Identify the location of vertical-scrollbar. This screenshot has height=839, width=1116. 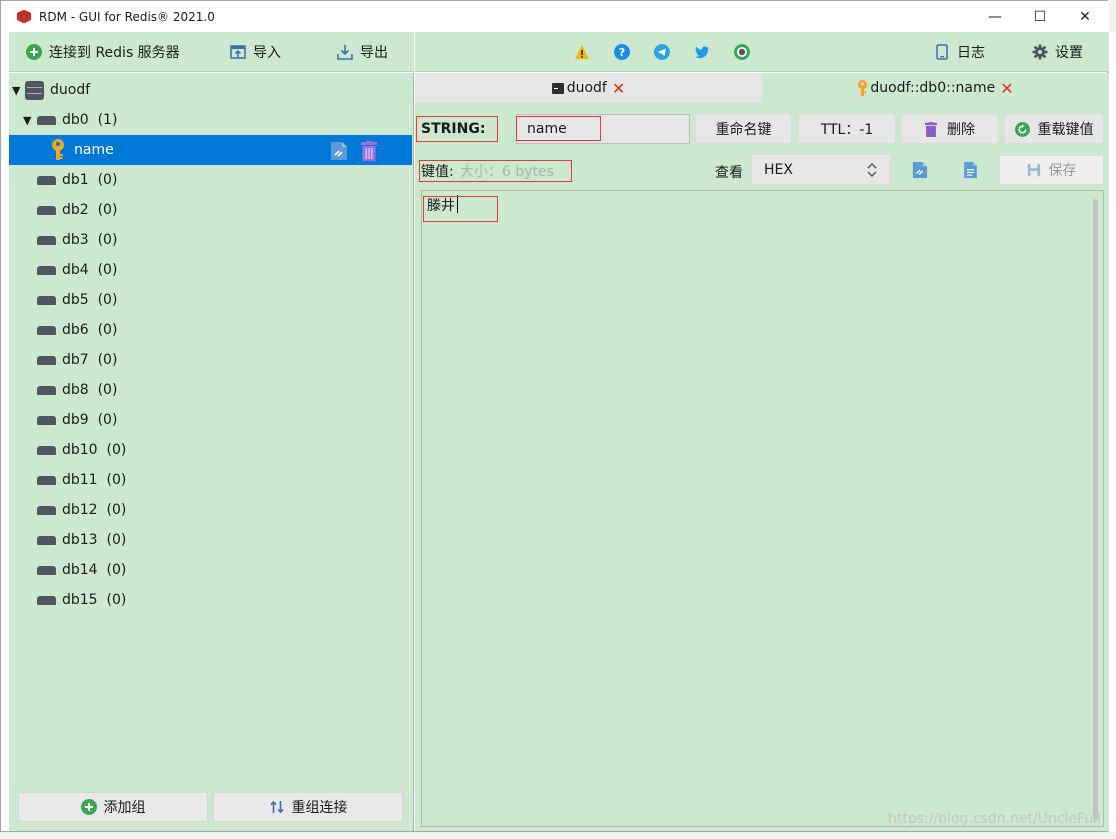
(1095, 510).